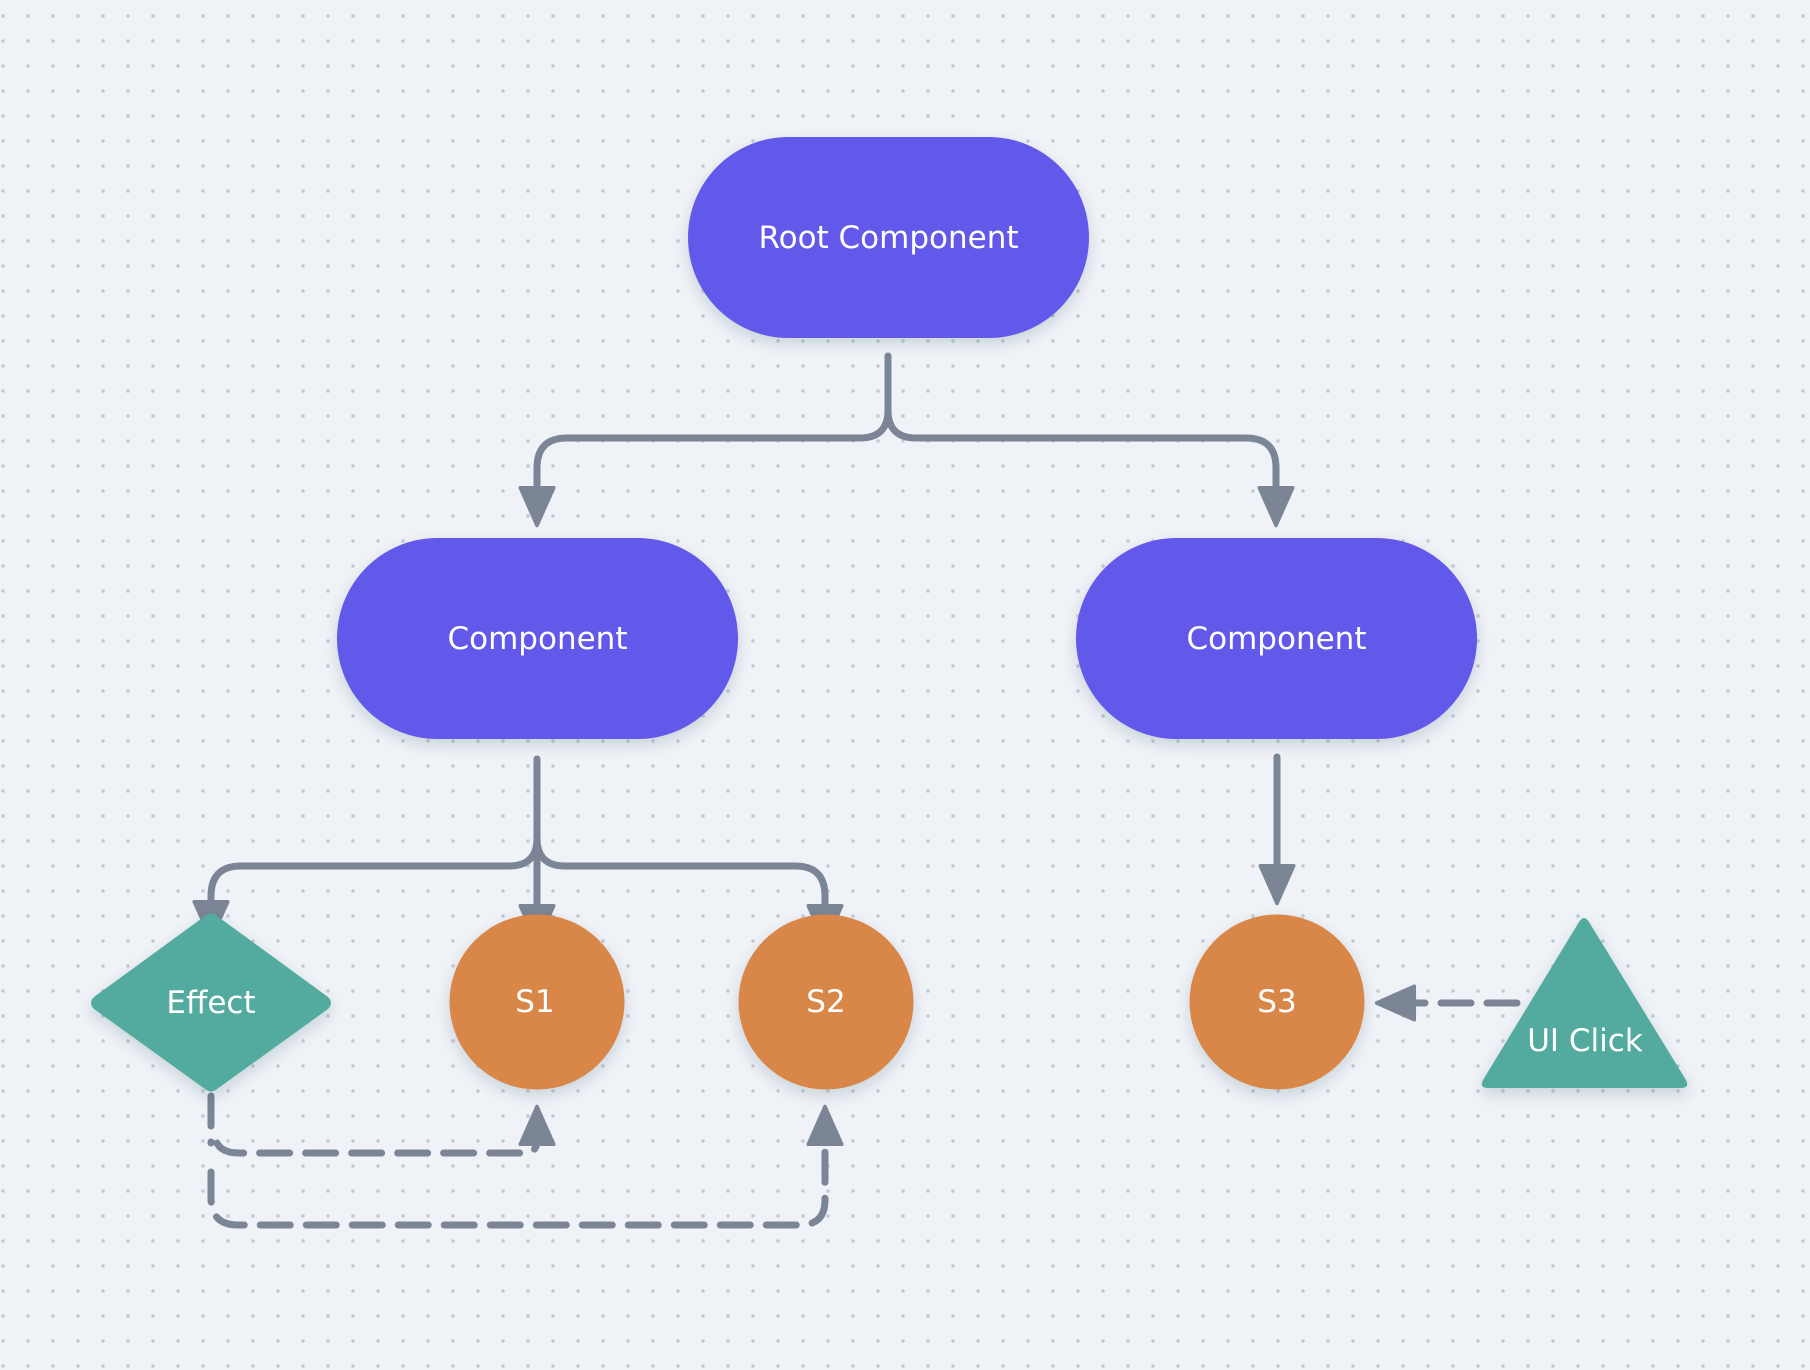  What do you see at coordinates (372, 1124) in the screenshot?
I see `edge-effect-to-s1` at bounding box center [372, 1124].